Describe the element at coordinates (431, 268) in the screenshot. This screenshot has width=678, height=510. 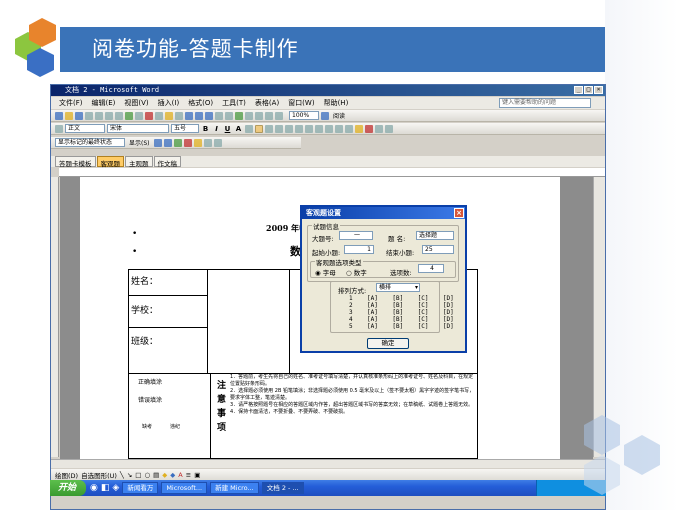
I see `options-input: 4` at that location.